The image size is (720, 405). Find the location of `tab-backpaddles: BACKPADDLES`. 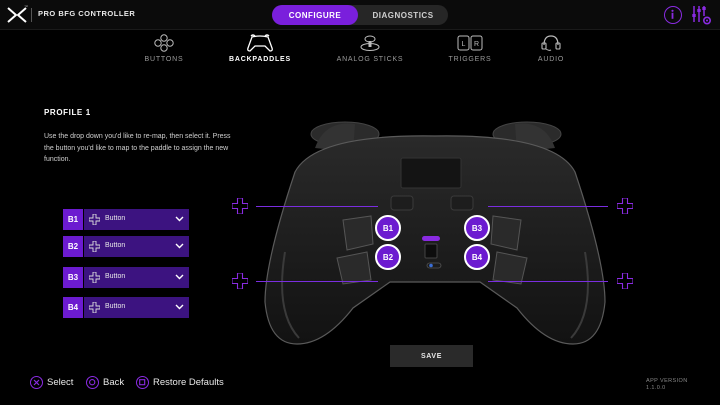

tab-backpaddles: BACKPADDLES is located at coordinates (260, 52).